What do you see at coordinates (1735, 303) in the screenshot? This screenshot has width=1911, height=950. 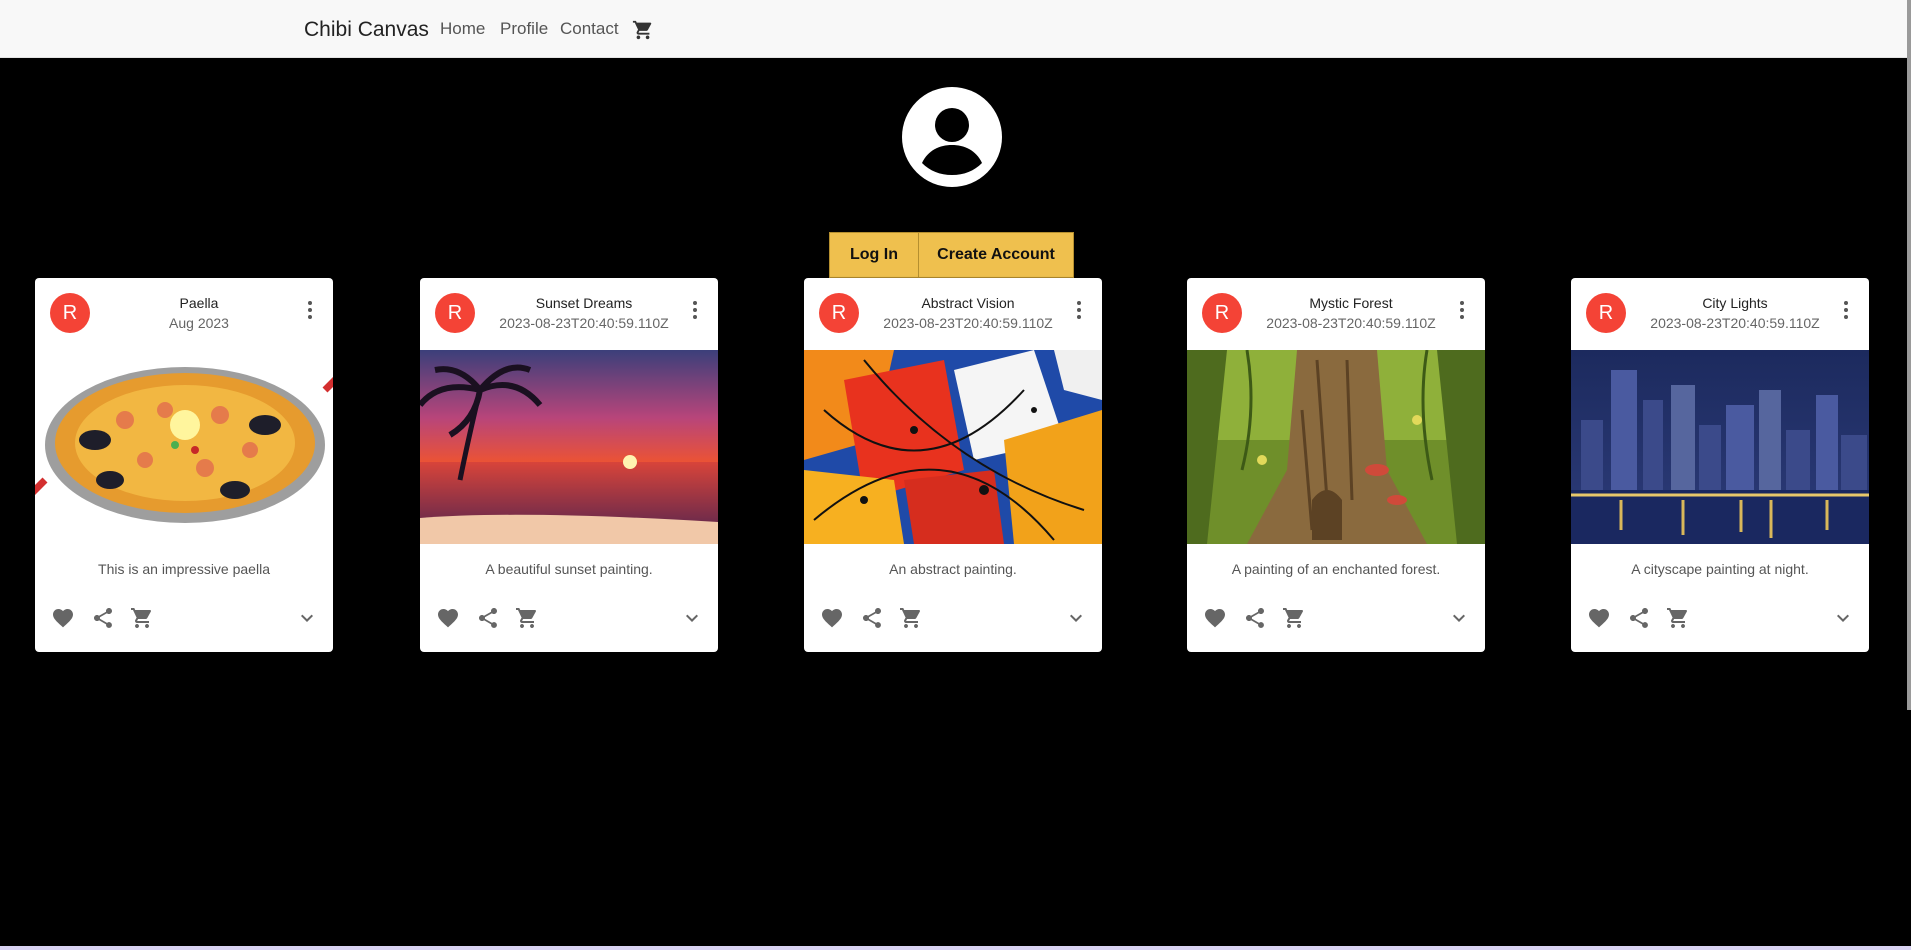 I see `card-title: City Lights` at bounding box center [1735, 303].